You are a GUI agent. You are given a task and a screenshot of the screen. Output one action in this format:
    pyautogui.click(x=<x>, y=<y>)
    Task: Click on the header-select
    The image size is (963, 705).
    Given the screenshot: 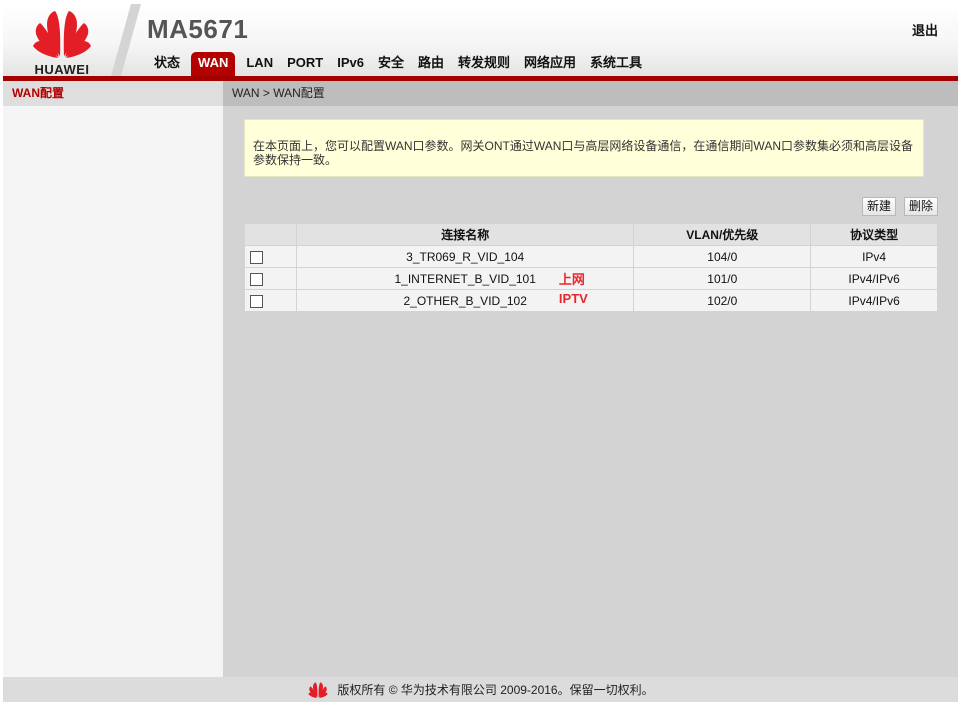 What is the action you would take?
    pyautogui.click(x=270, y=234)
    